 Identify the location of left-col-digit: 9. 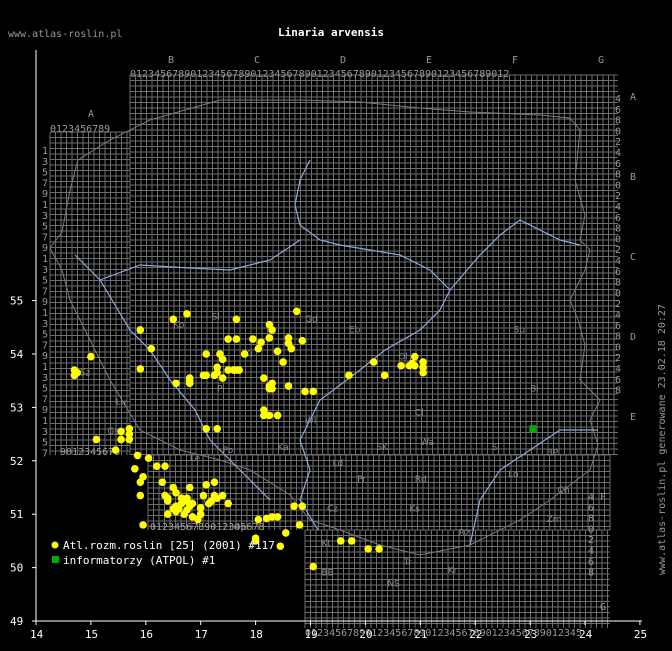
(45, 356).